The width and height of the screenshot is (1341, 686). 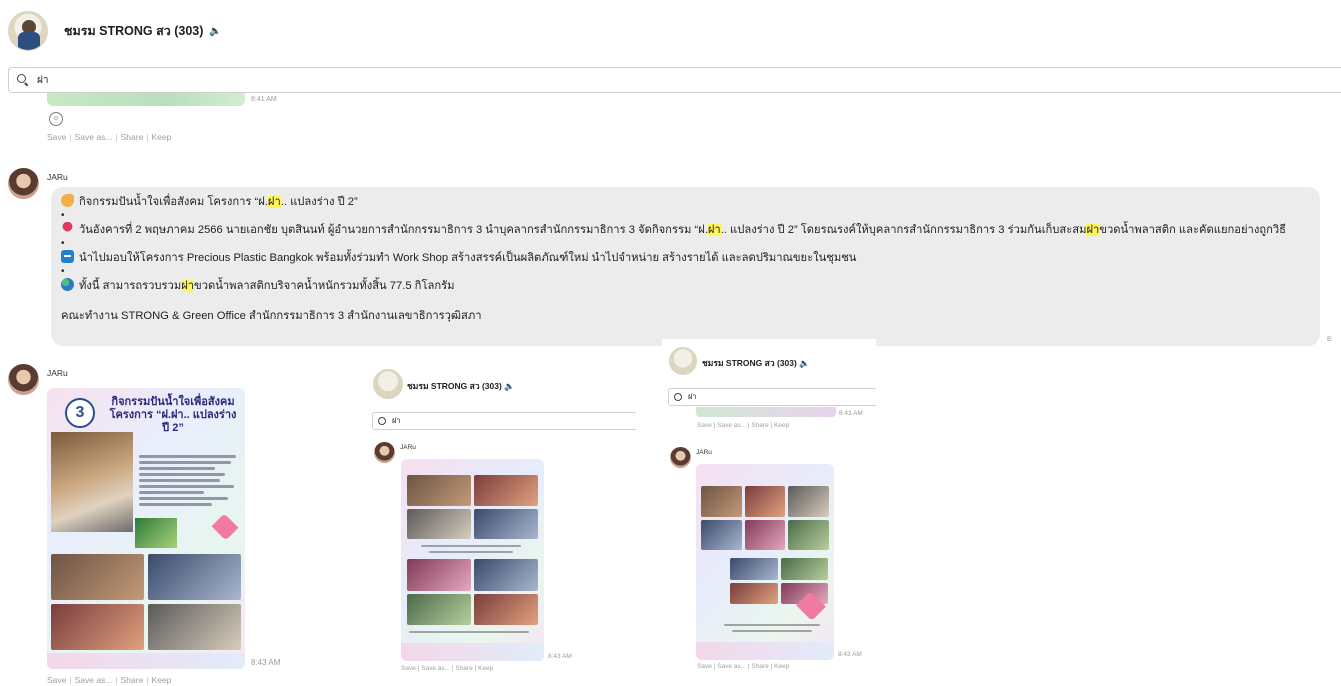 What do you see at coordinates (67, 228) in the screenshot?
I see `pin-icon` at bounding box center [67, 228].